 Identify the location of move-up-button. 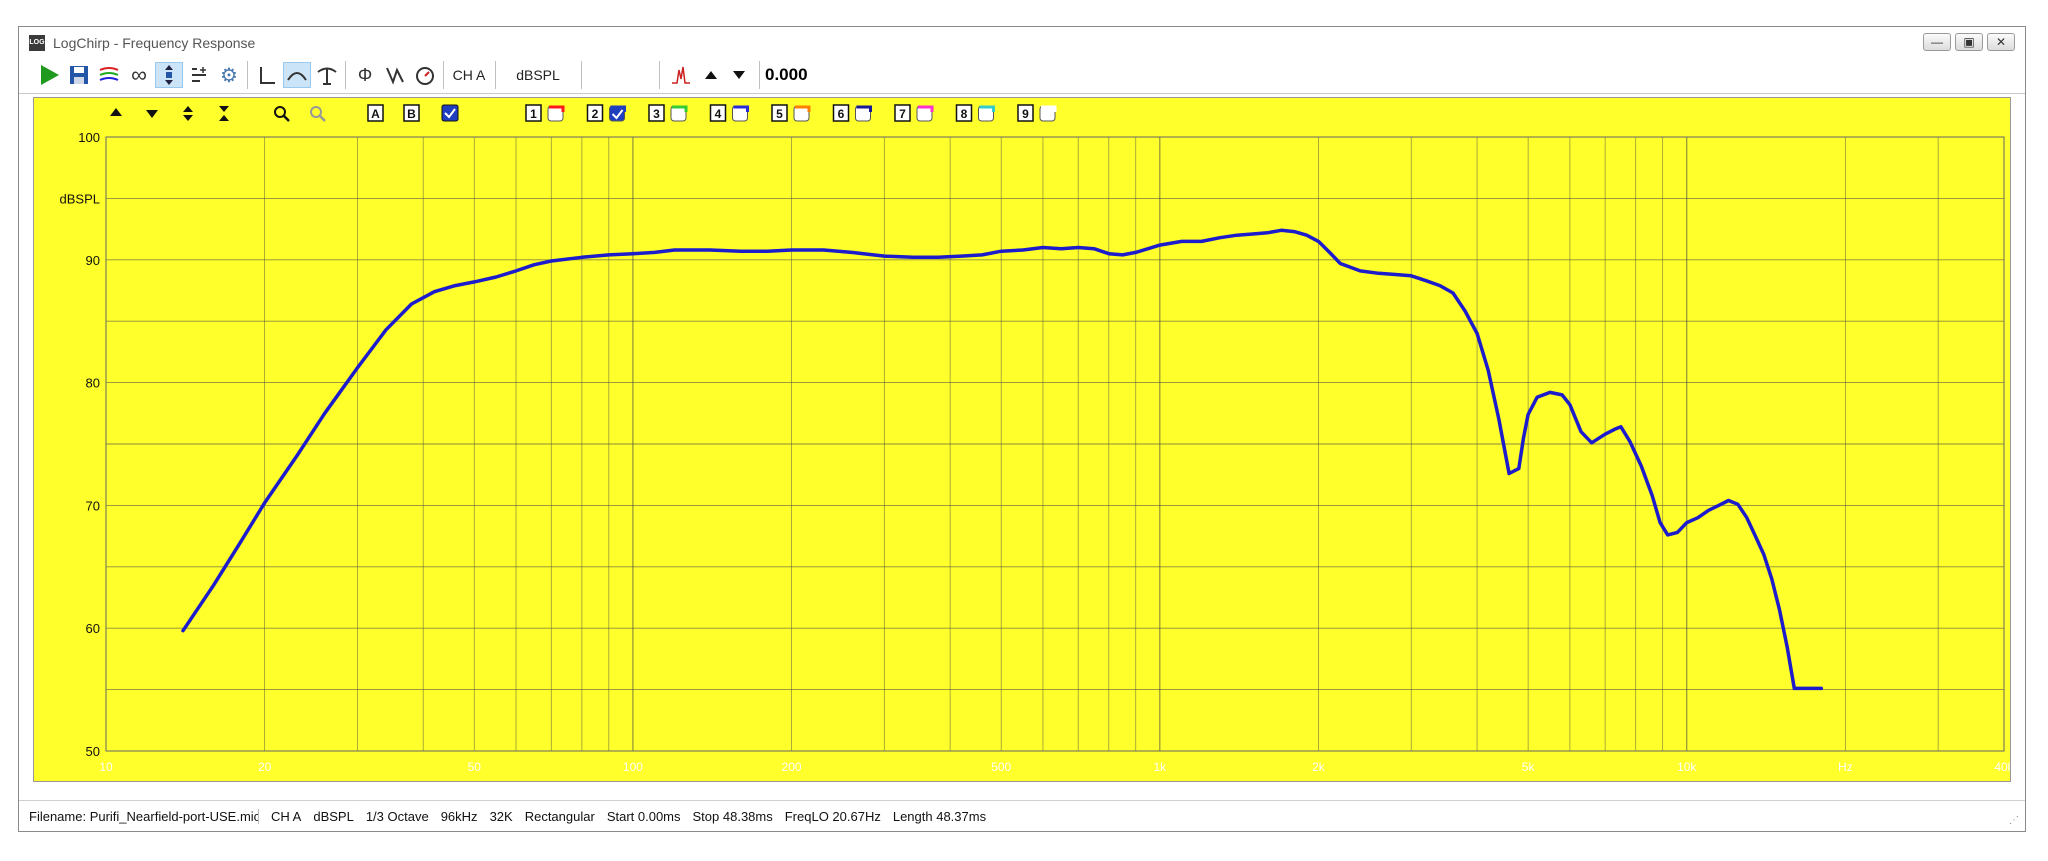
(116, 112).